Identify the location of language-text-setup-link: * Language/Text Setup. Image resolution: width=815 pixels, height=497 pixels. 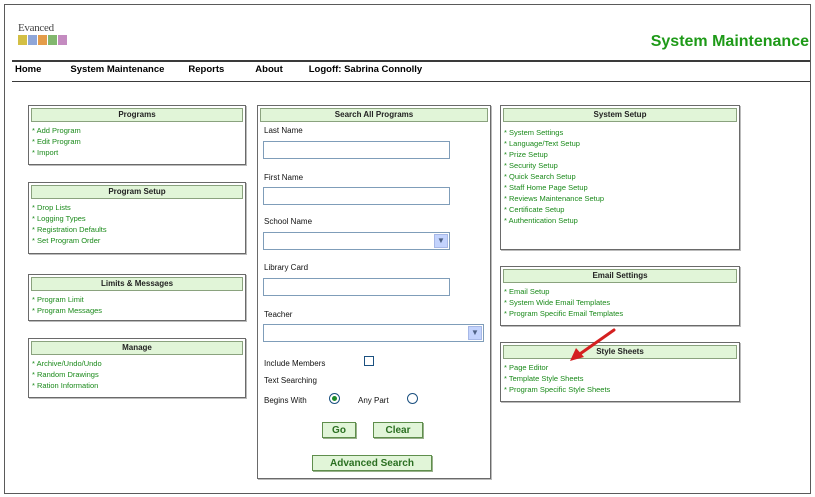
(620, 143).